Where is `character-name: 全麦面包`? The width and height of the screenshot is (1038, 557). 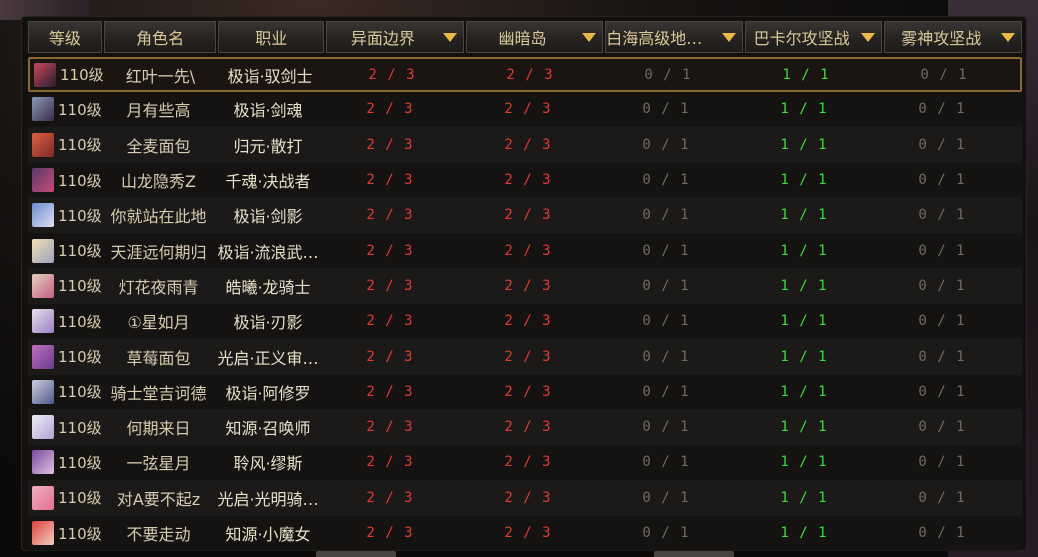 character-name: 全麦面包 is located at coordinates (158, 146).